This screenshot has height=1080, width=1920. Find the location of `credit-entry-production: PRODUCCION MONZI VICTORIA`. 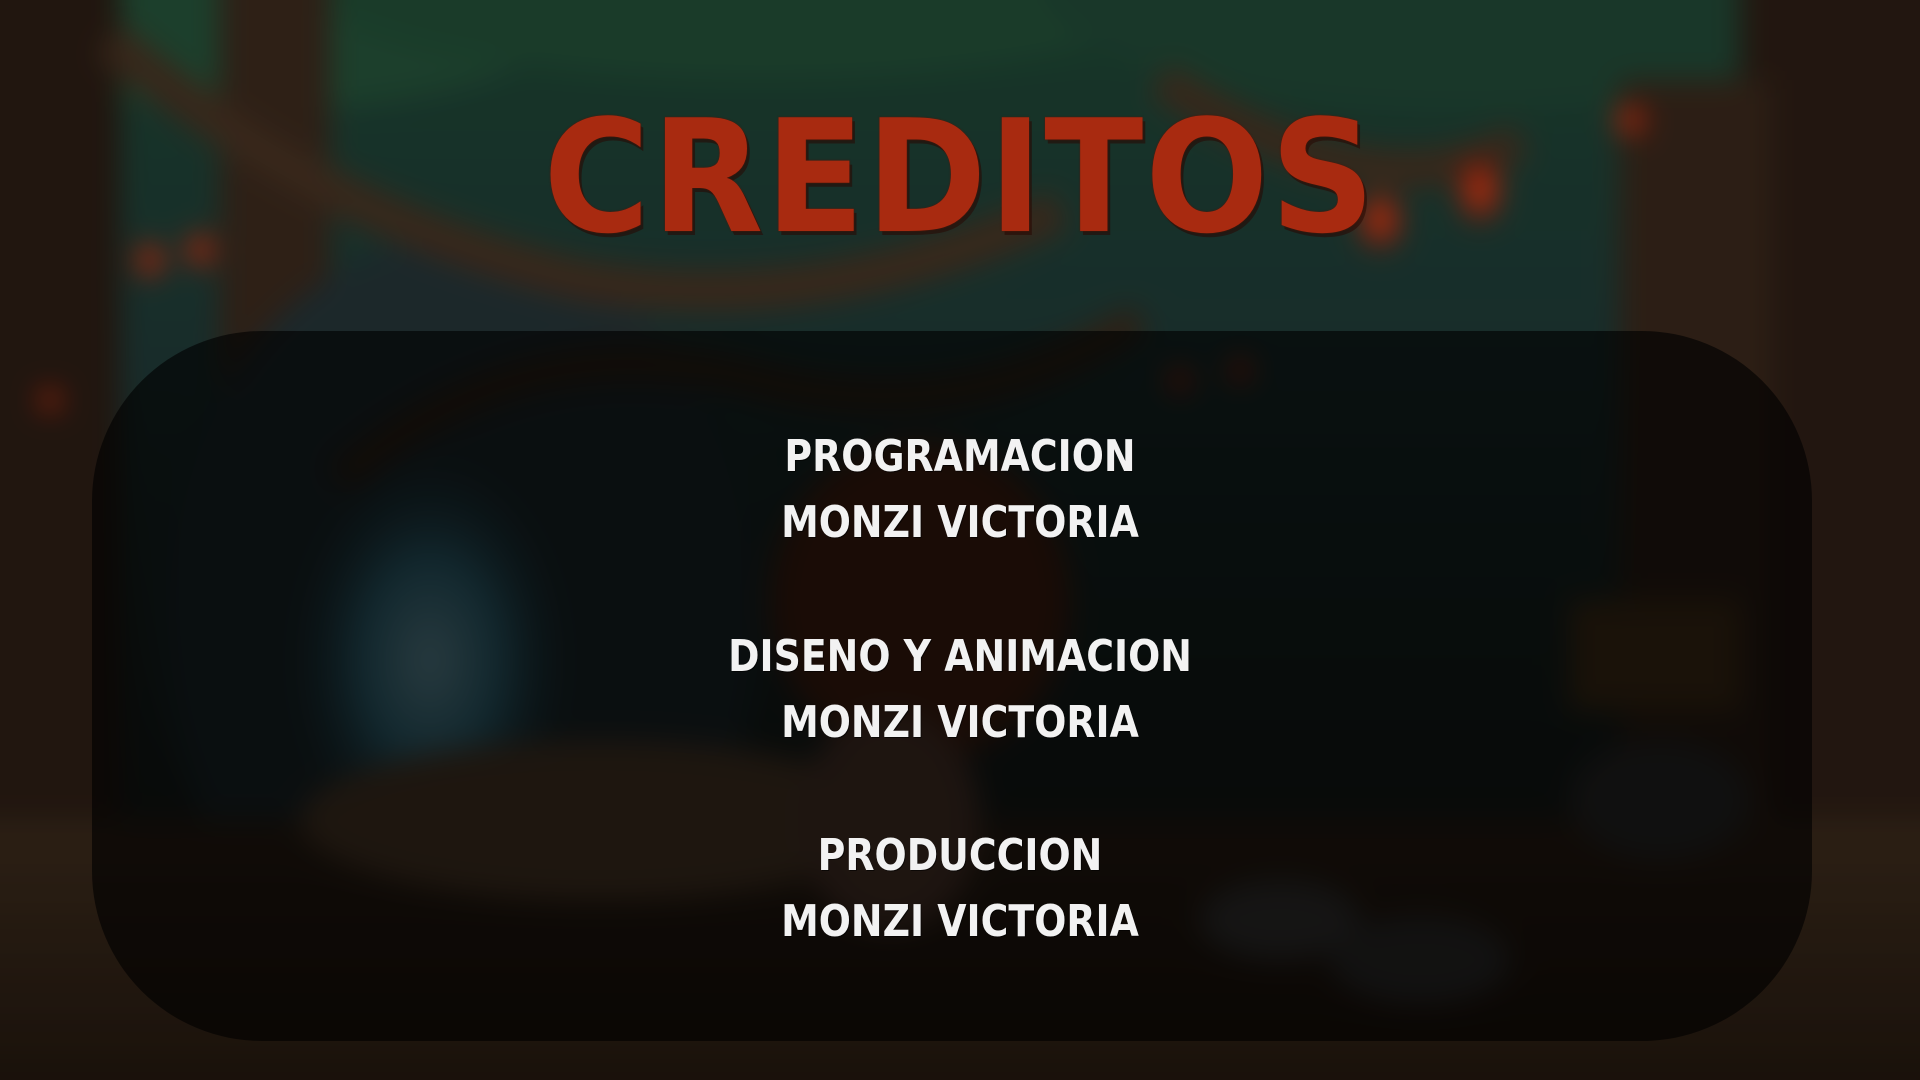

credit-entry-production: PRODUCCION MONZI VICTORIA is located at coordinates (960, 889).